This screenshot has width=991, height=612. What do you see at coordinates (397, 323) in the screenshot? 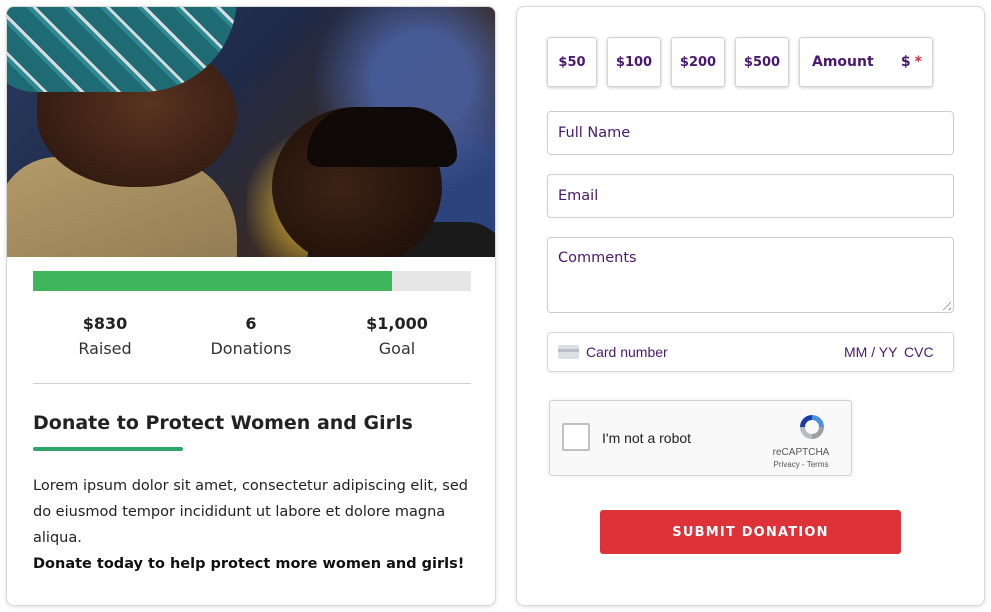
I see `stat-goal-value: $1,000` at bounding box center [397, 323].